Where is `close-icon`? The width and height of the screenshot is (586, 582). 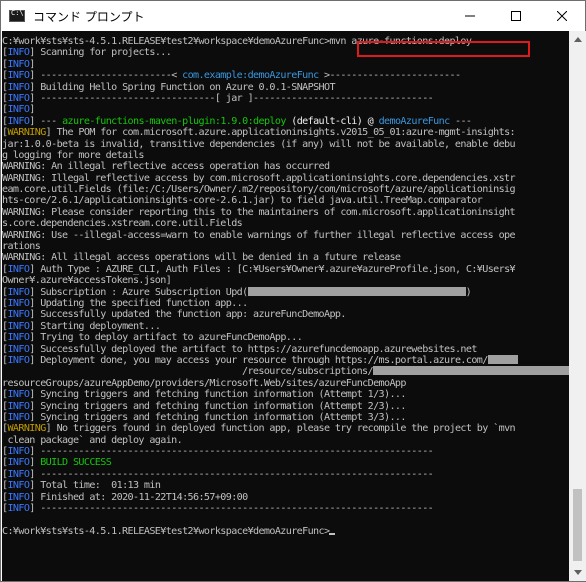 close-icon is located at coordinates (562, 16).